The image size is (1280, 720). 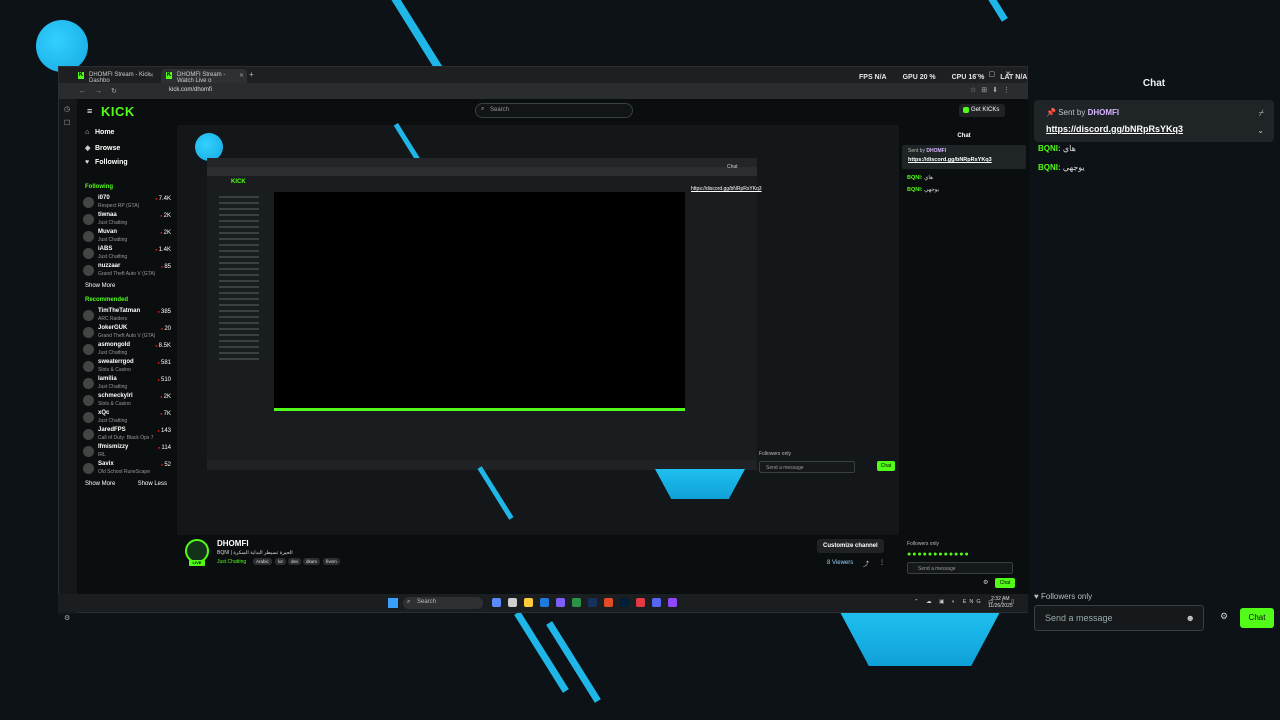 I want to click on tab-watch-live: K DHOMFI Stream - Watch Live o ✕, so click(x=204, y=76).